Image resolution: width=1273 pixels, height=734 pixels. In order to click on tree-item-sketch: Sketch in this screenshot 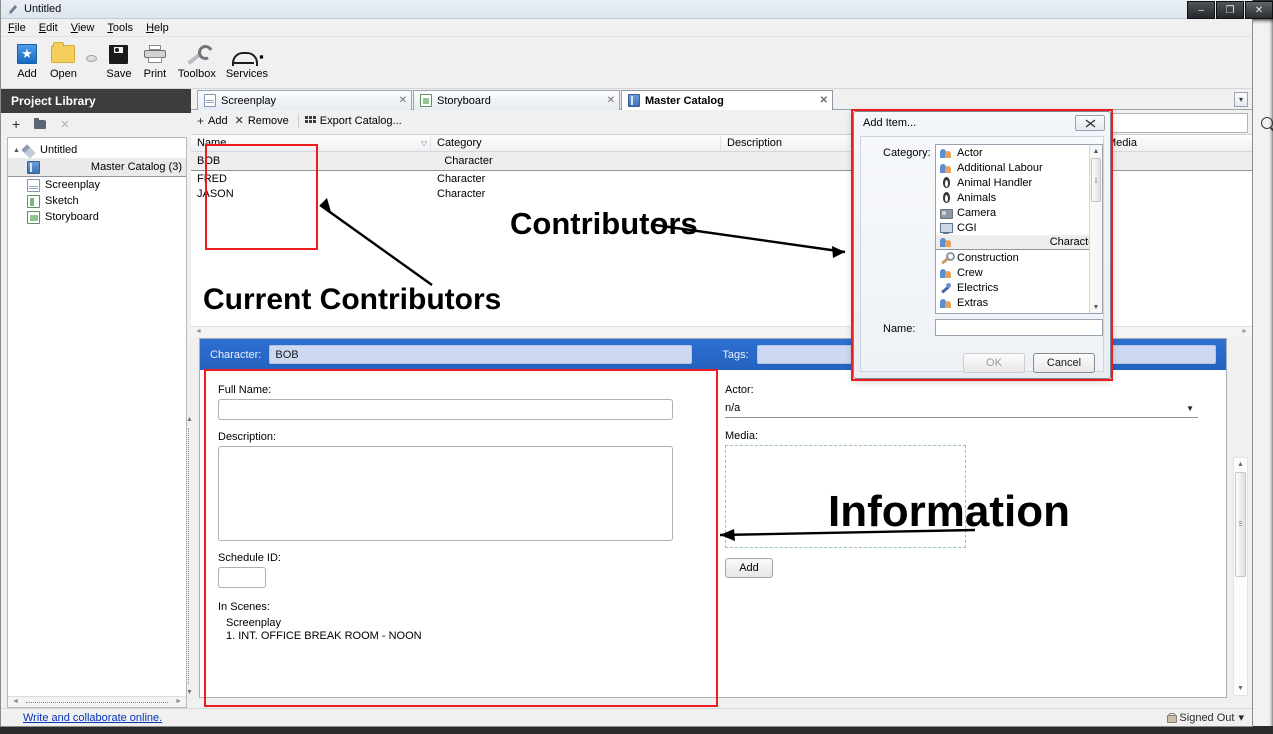, I will do `click(97, 201)`.